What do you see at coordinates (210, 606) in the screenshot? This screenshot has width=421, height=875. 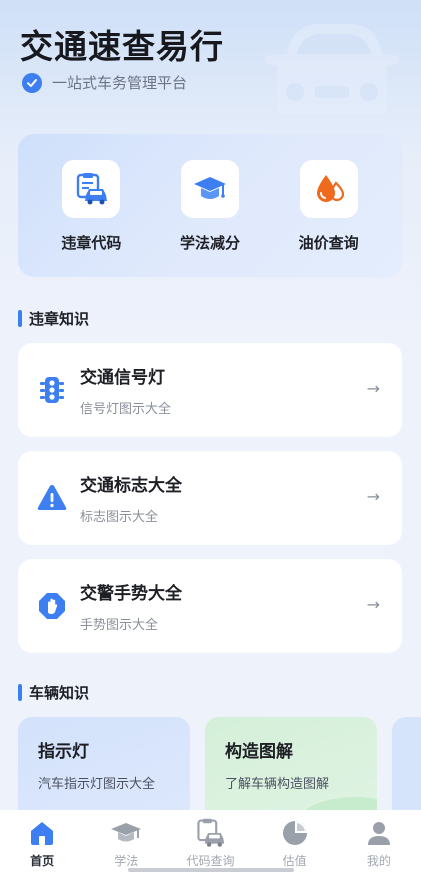 I see `card-police-gestures: 交警手势大全 手势图示大全 →` at bounding box center [210, 606].